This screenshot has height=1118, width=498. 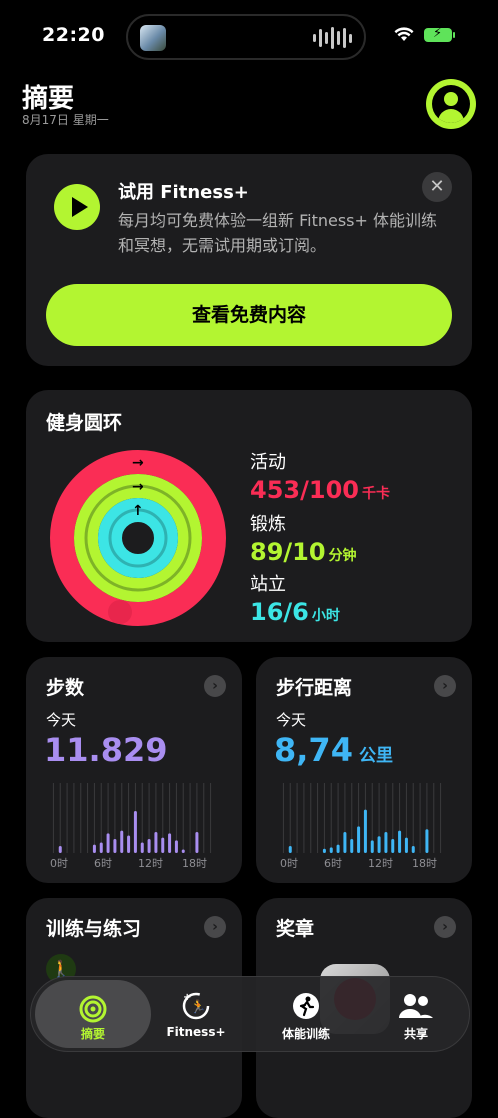 I want to click on exercise-metric: 锻炼 89/10 分钟, so click(x=303, y=538).